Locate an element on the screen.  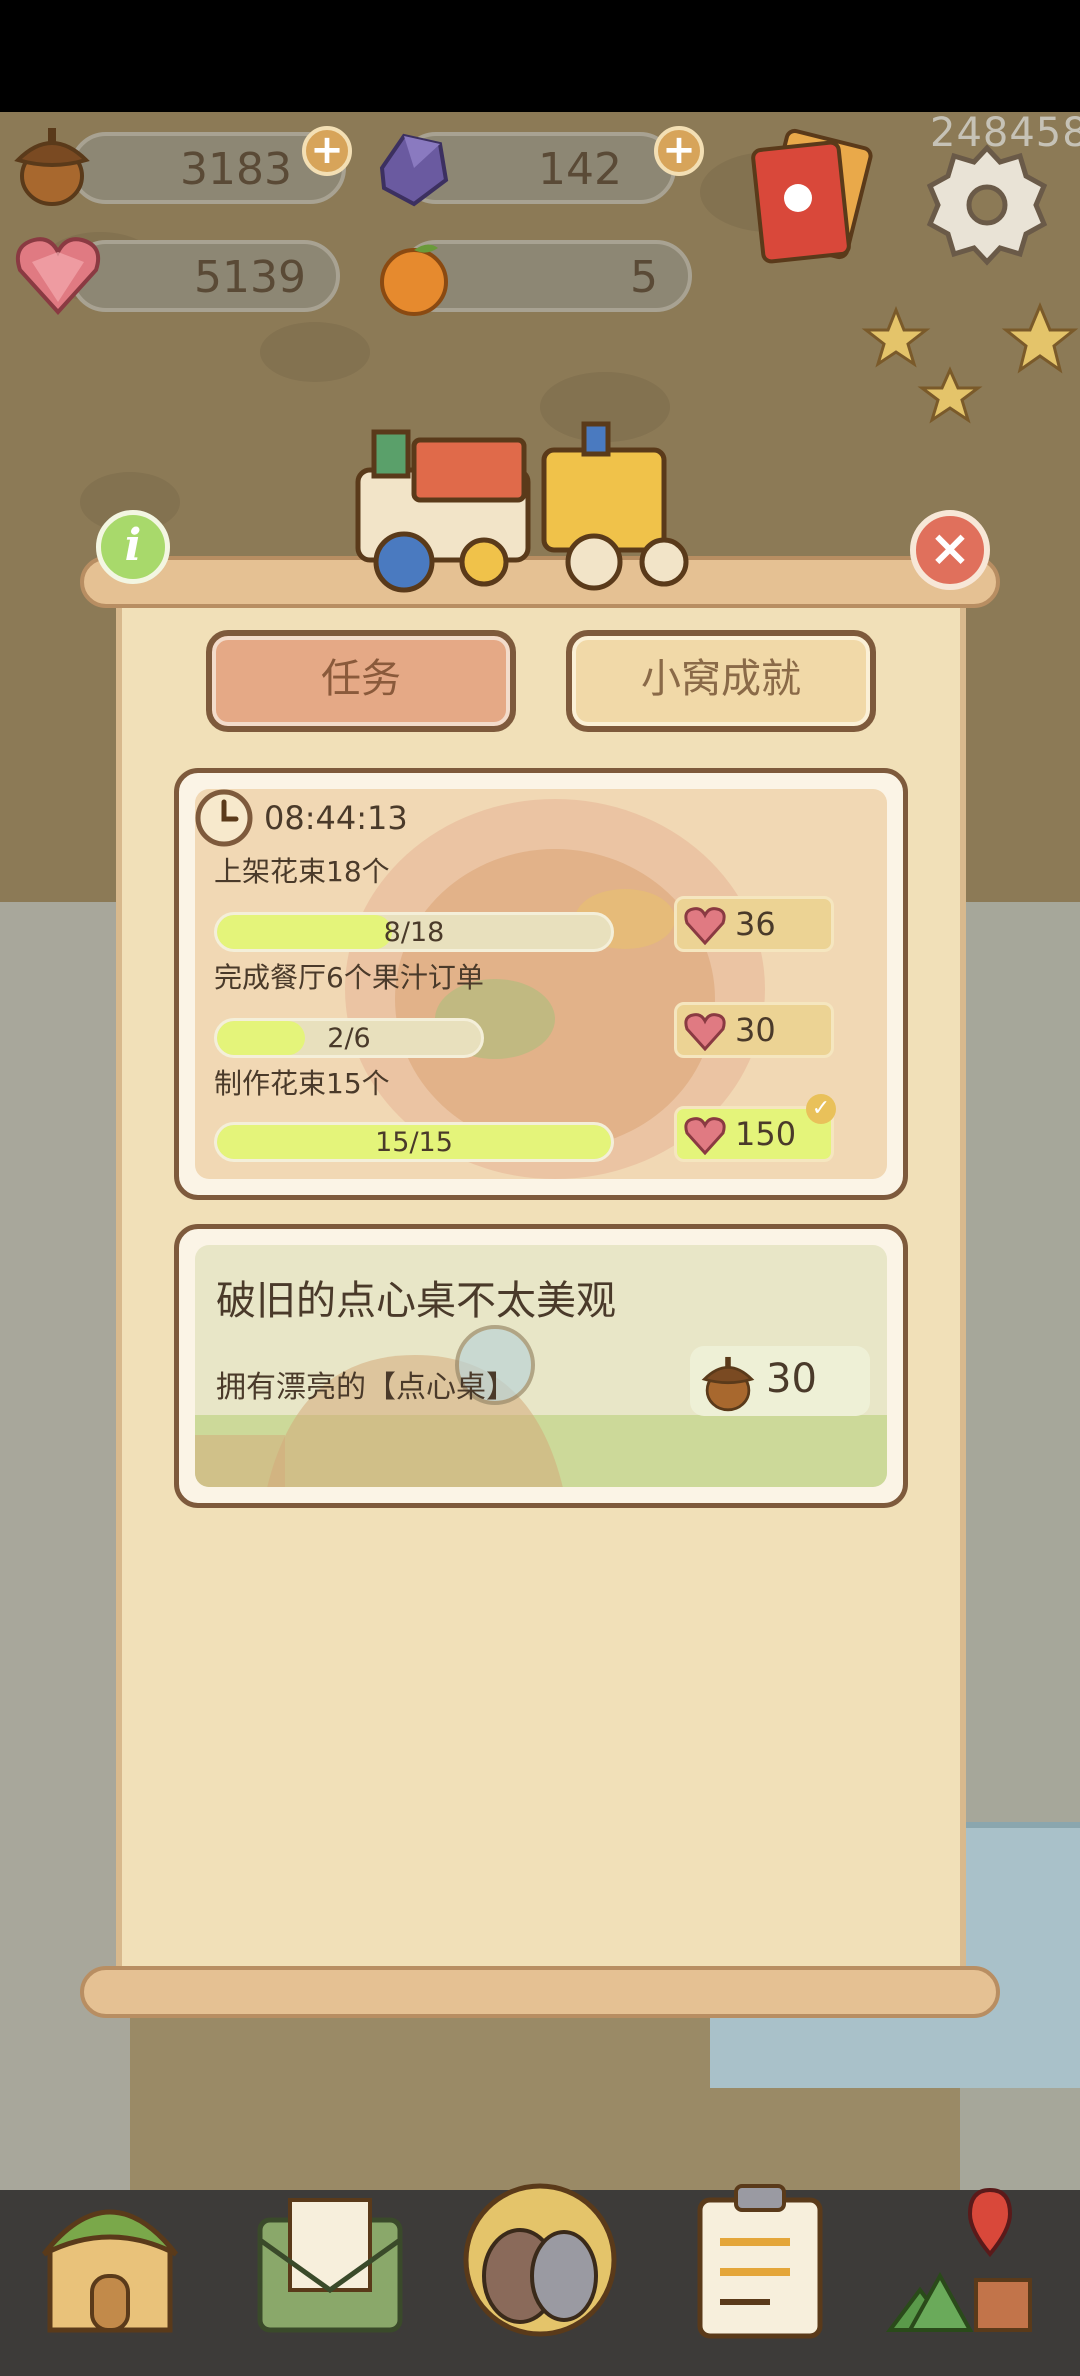
orange-count: 5 is located at coordinates (644, 277).